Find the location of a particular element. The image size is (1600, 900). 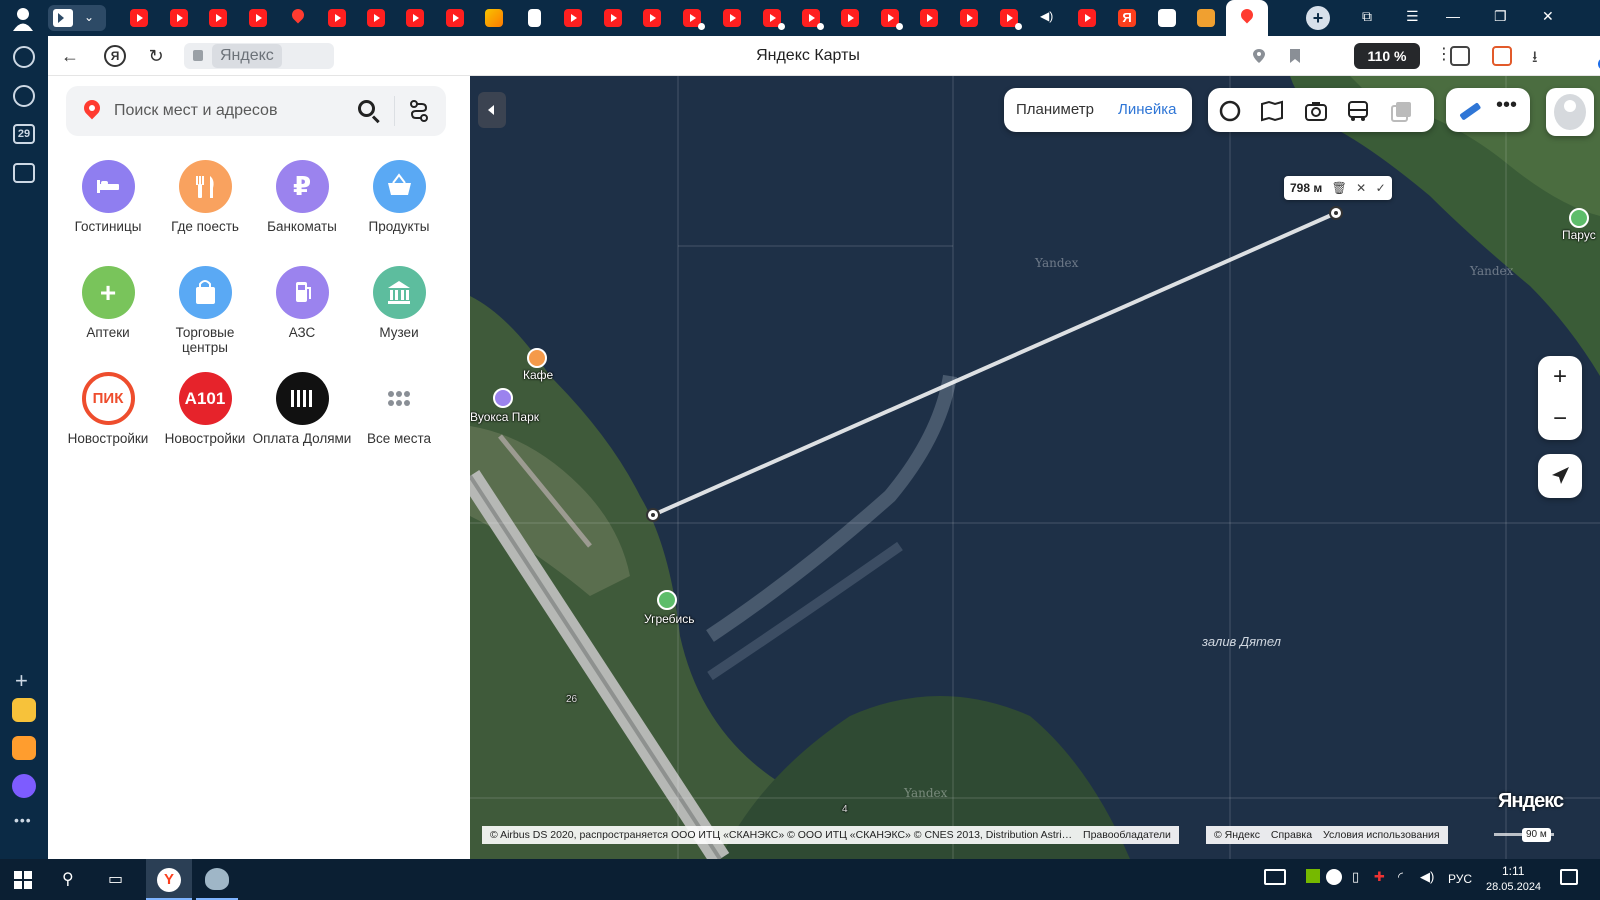

chevron-down-icon: ⌄ is located at coordinates (89, 17).